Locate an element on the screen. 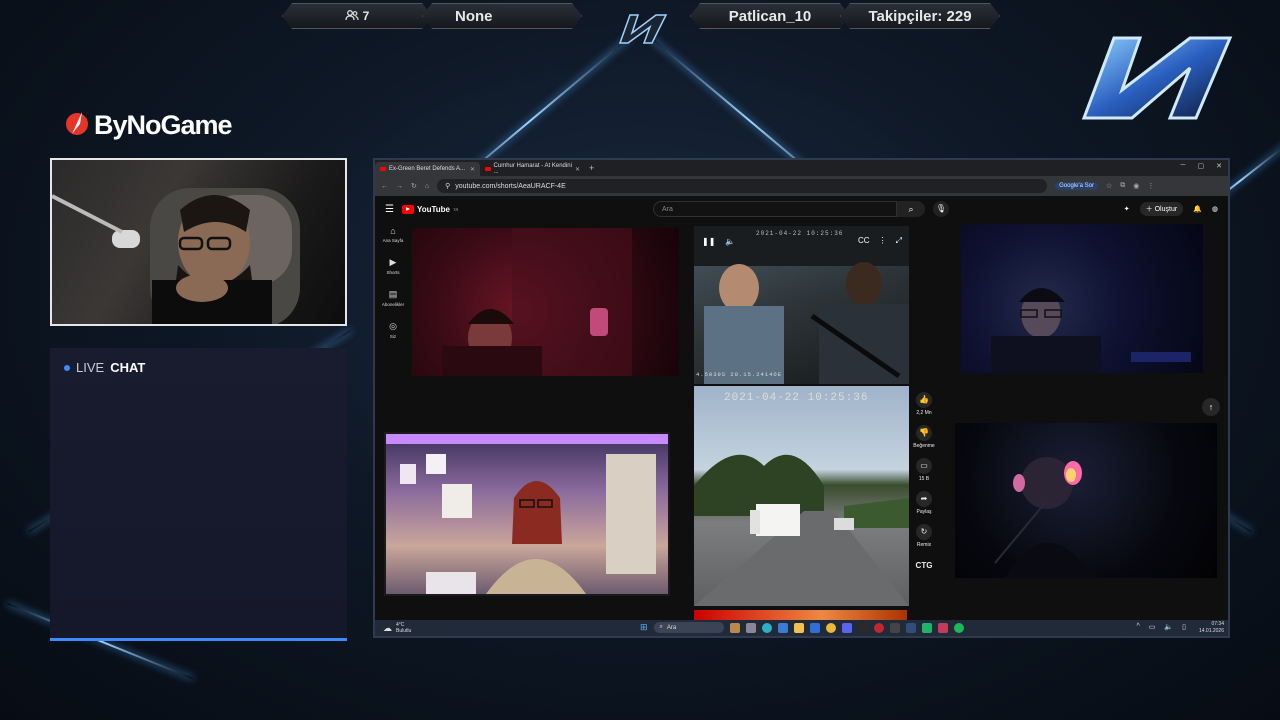 The width and height of the screenshot is (1280, 720). hamburger-icon: ☰ is located at coordinates (389, 209).